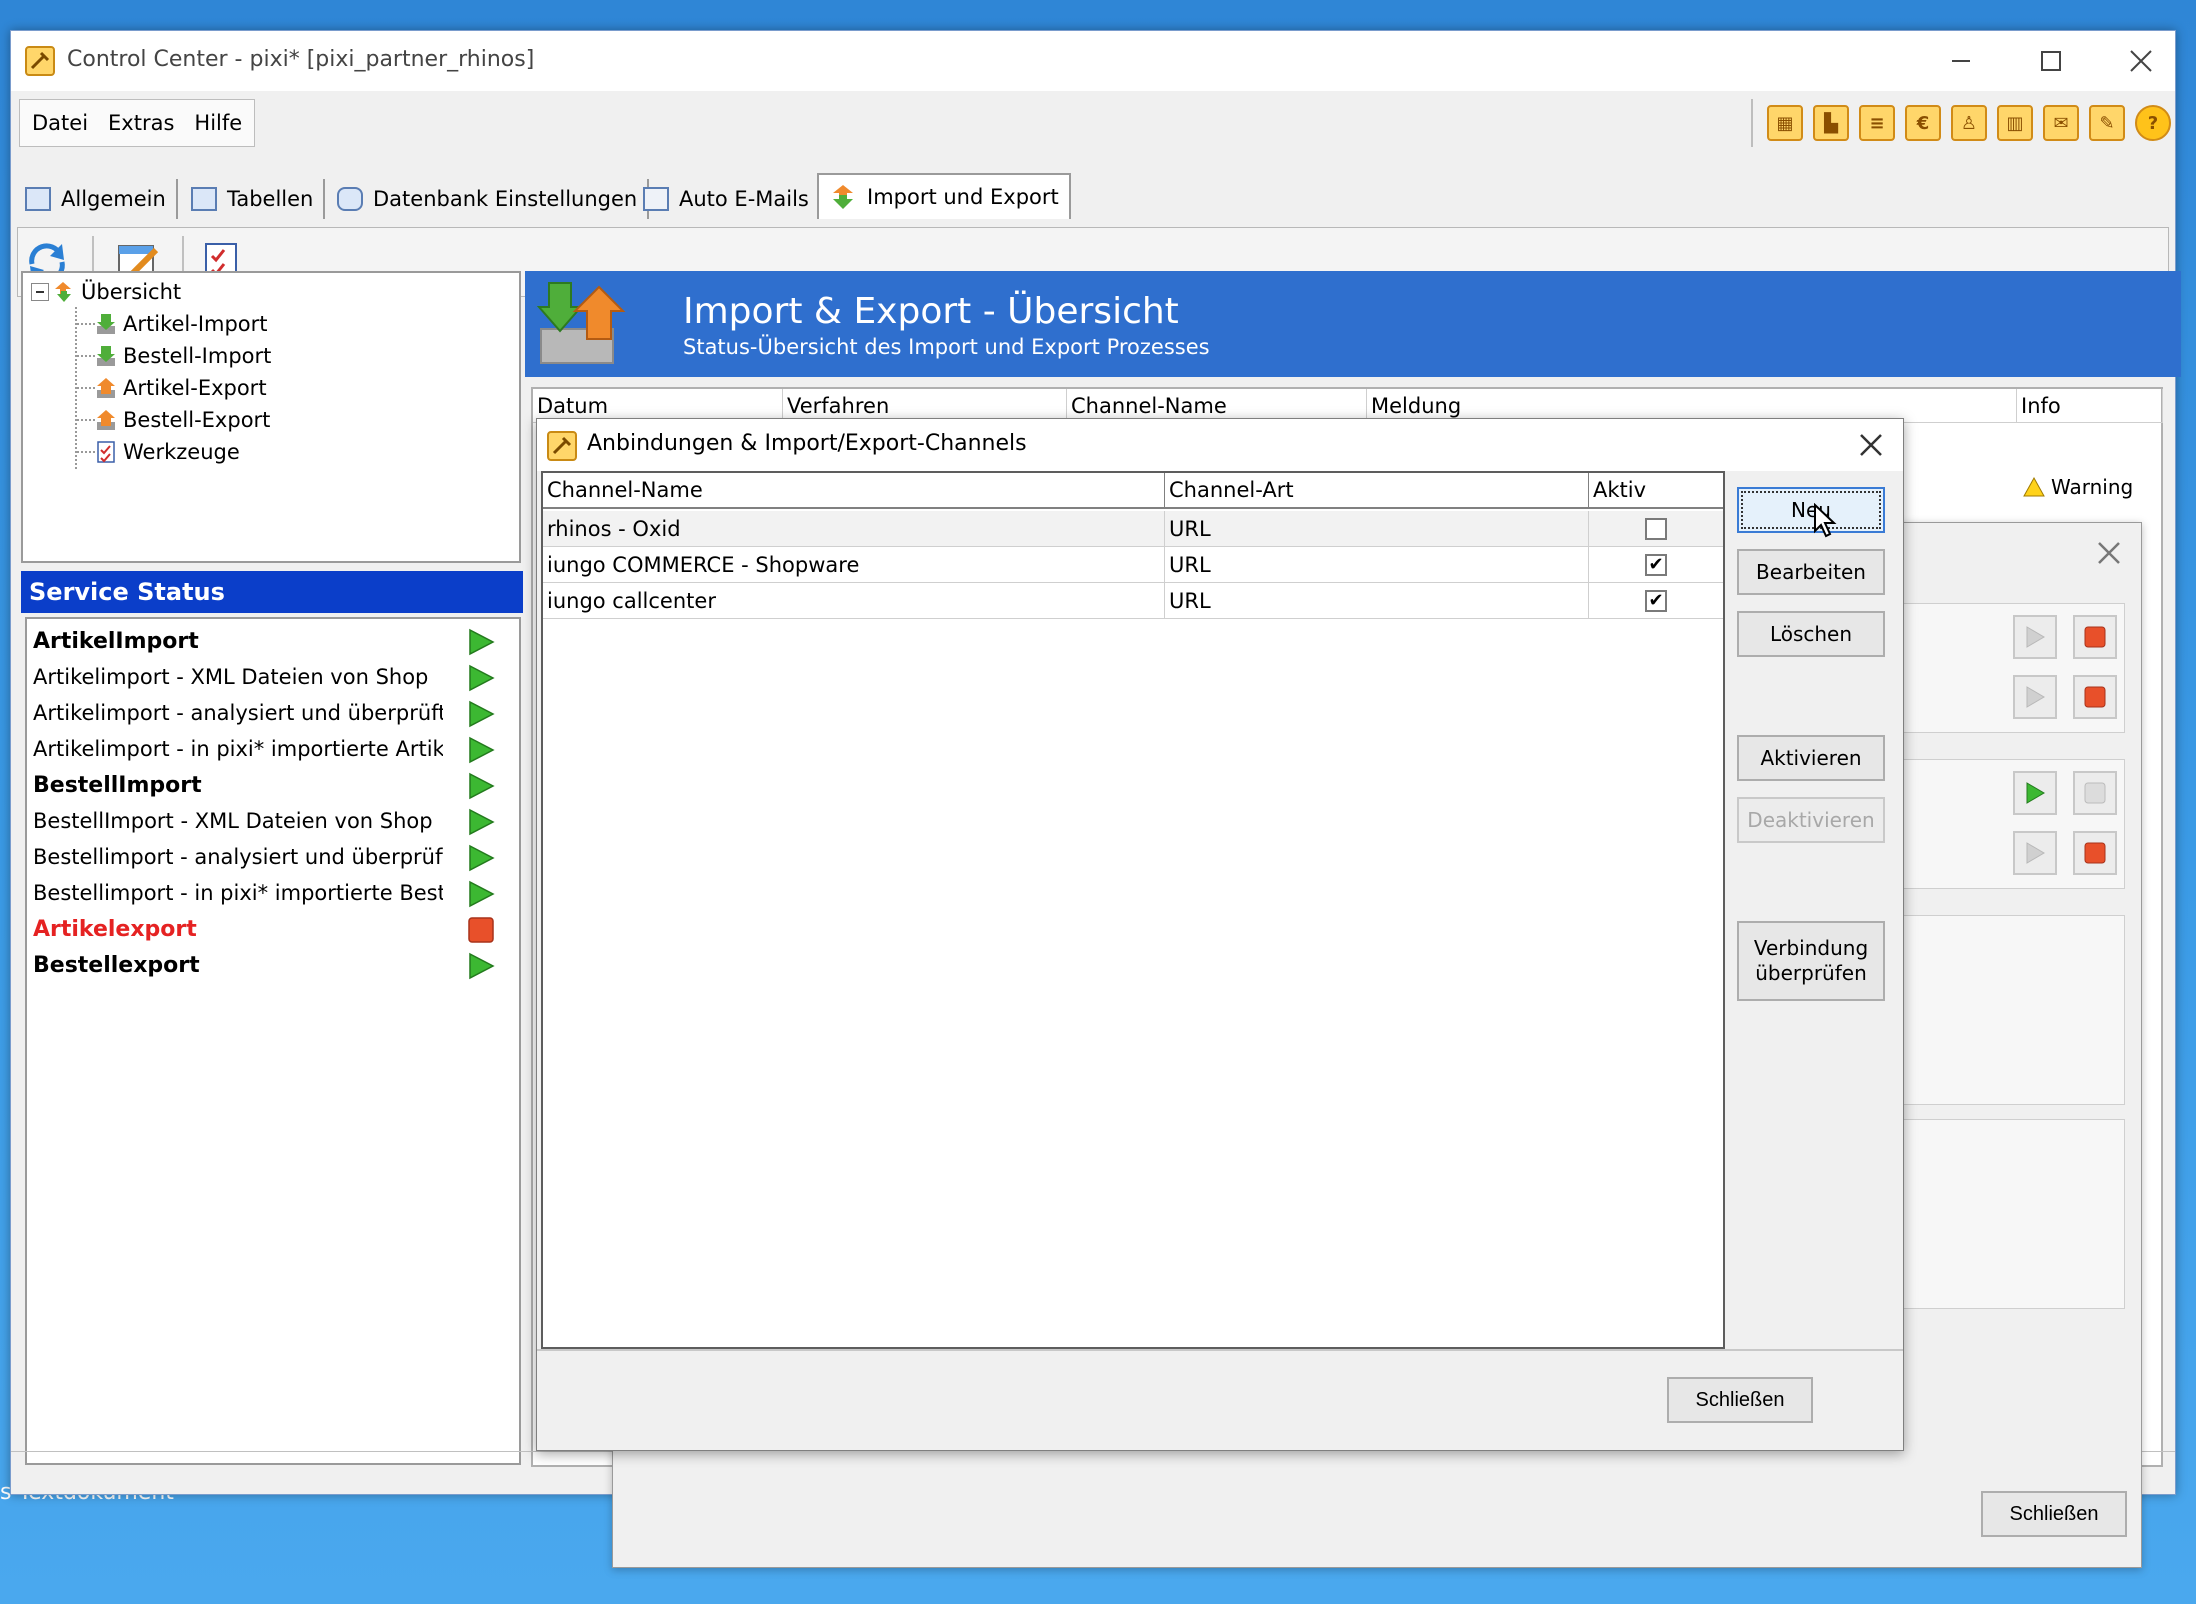 Image resolution: width=2196 pixels, height=1604 pixels. What do you see at coordinates (2061, 123) in the screenshot?
I see `mail-icon: ✉` at bounding box center [2061, 123].